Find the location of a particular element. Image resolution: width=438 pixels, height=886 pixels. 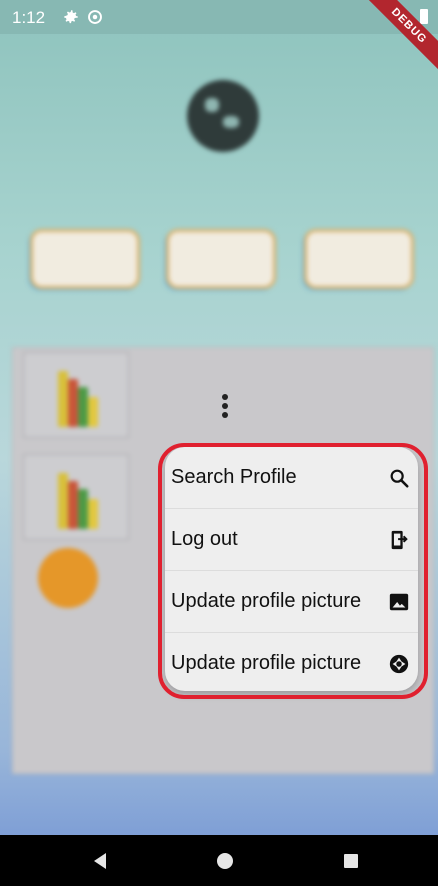

system-nav-bar is located at coordinates (219, 860).